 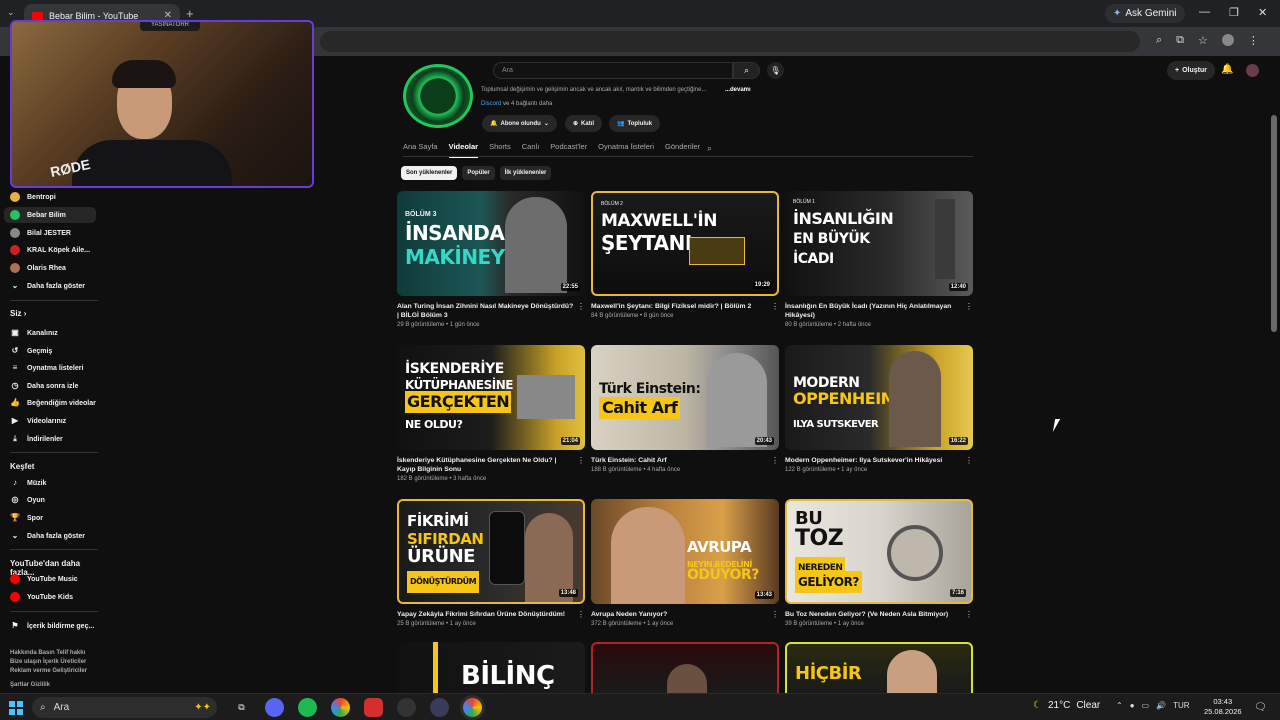 I want to click on video-thumbnail: MODERN OPPENHEIMER ILYA SUTSKEVER 16:22, so click(x=879, y=397).